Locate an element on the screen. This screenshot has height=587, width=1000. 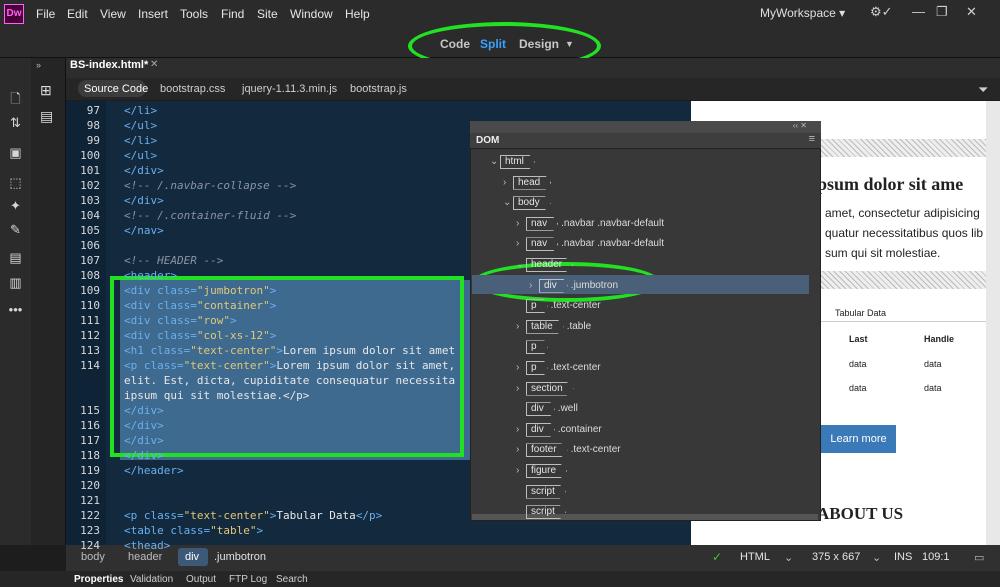
dom-tag: figure is located at coordinates (547, 471).